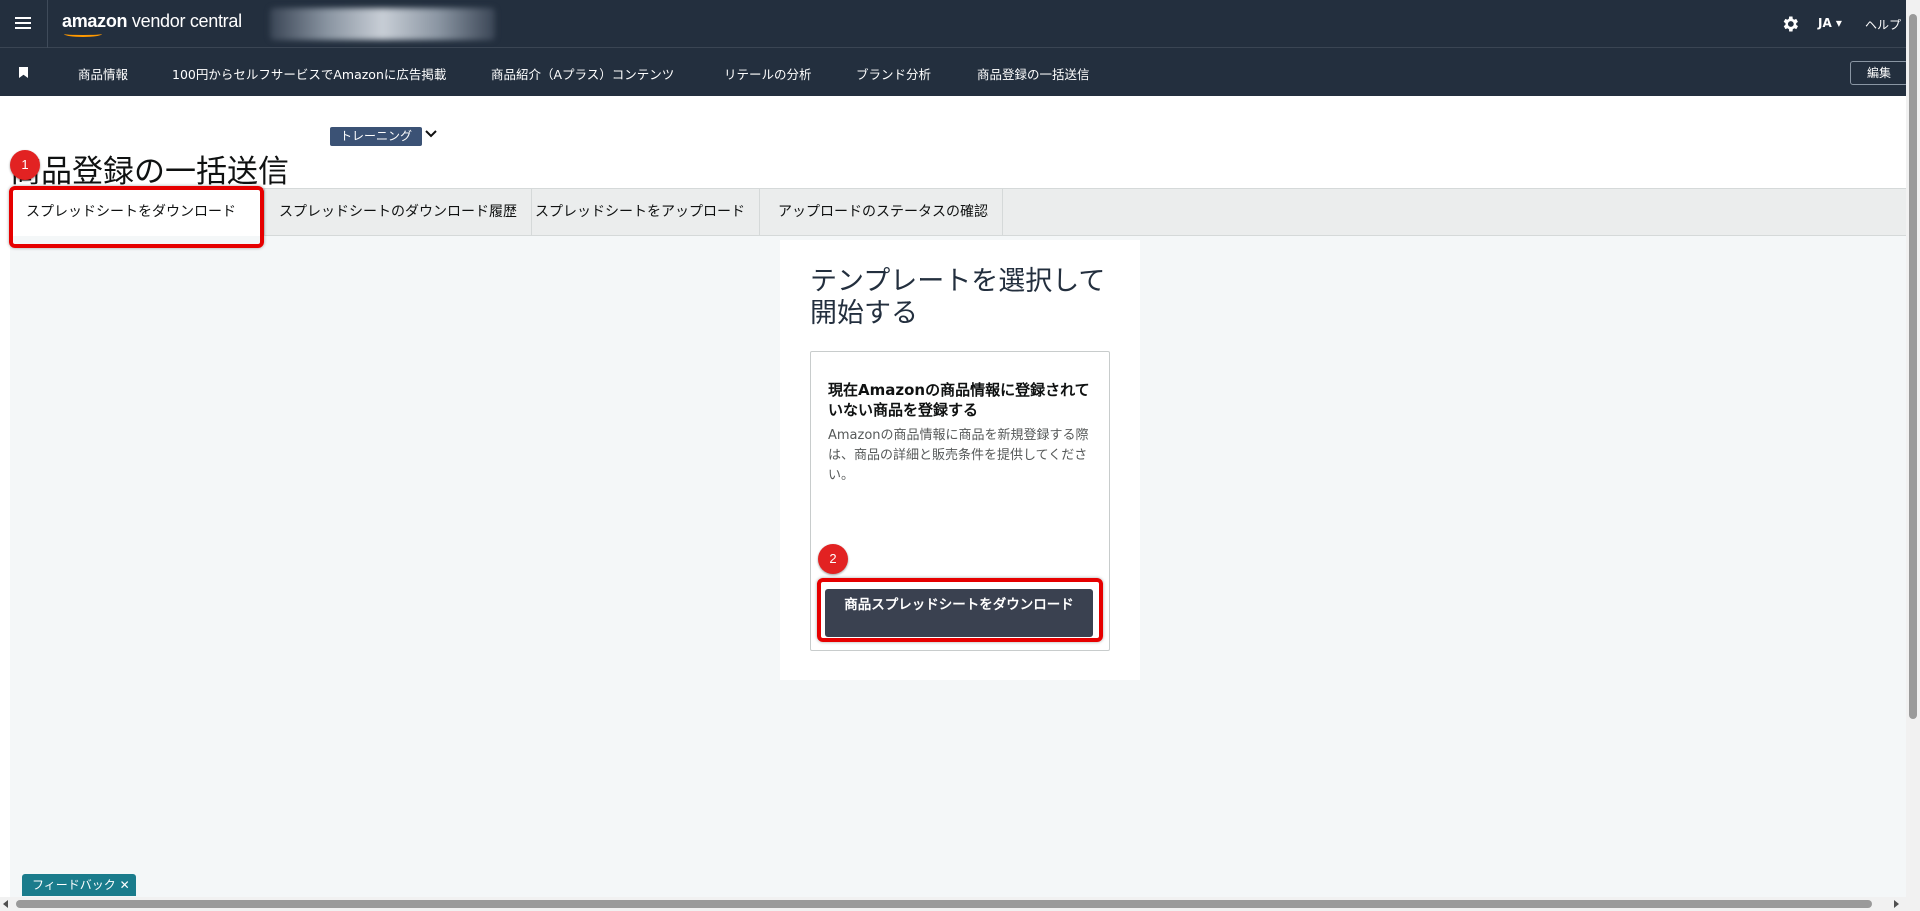  What do you see at coordinates (23, 24) in the screenshot?
I see `menu-icon` at bounding box center [23, 24].